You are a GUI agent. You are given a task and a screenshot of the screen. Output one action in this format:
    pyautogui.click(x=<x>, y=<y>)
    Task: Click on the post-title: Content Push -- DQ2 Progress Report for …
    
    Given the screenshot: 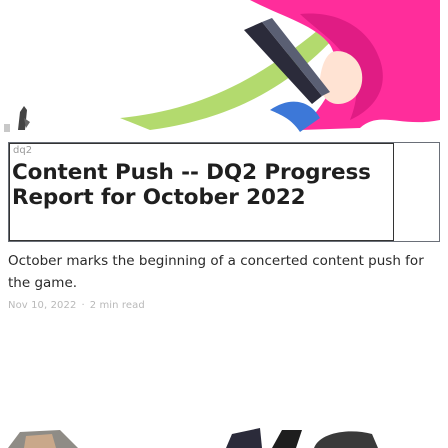 What is the action you would take?
    pyautogui.click(x=202, y=185)
    